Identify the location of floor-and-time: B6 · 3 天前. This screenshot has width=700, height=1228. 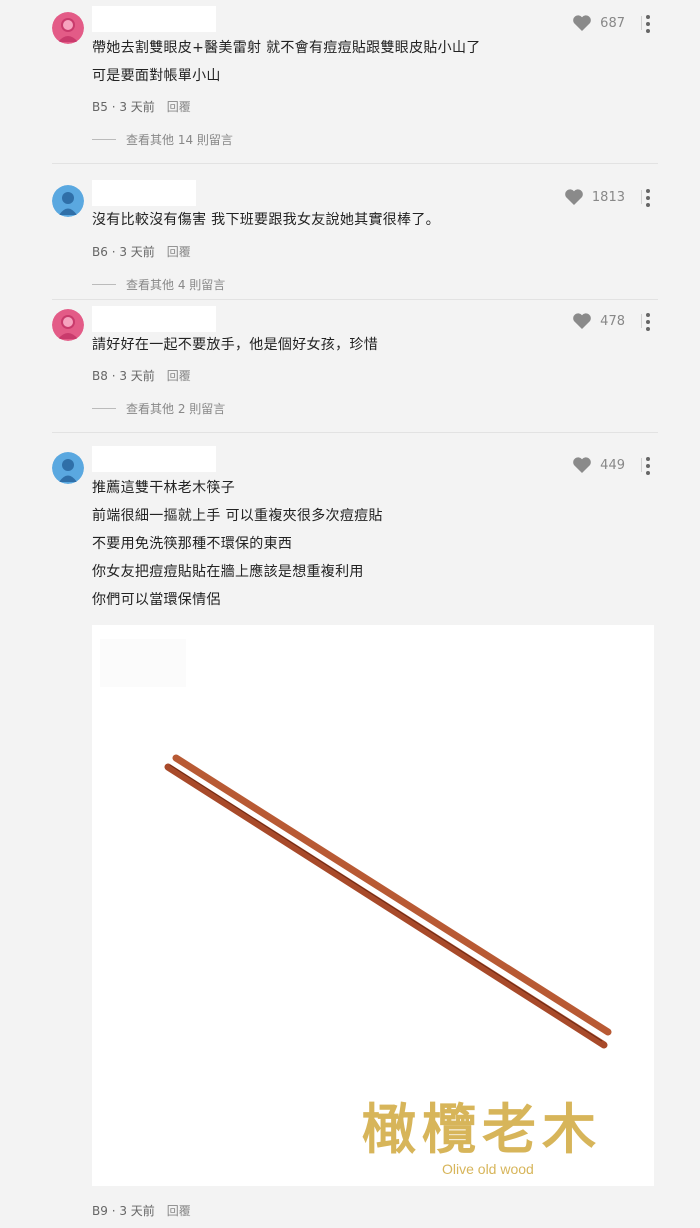
(123, 252).